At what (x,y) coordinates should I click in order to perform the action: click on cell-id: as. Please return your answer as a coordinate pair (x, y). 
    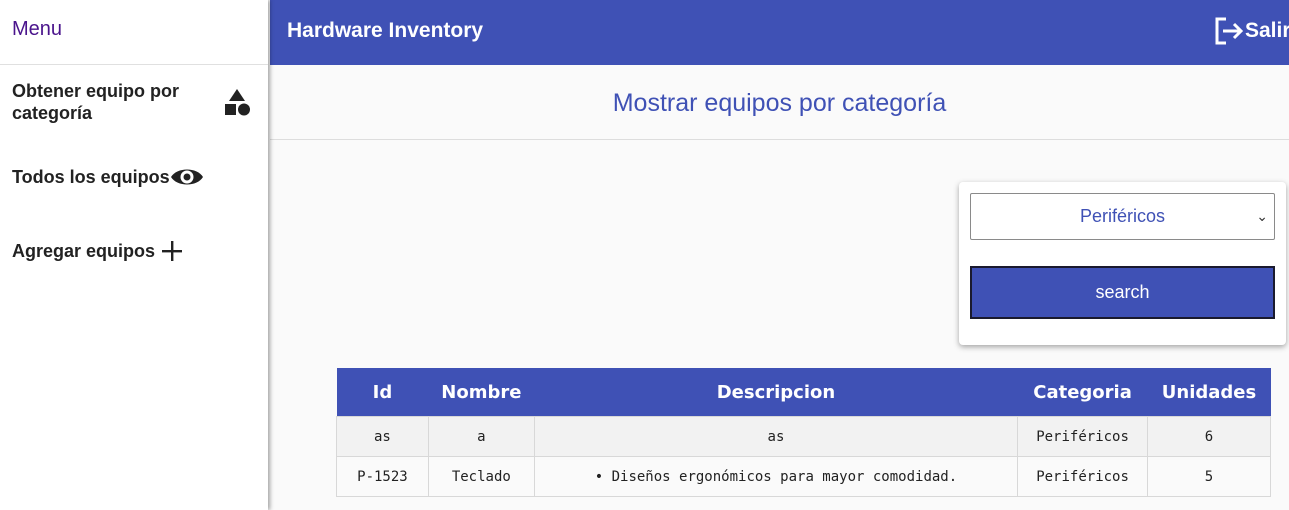
    Looking at the image, I should click on (382, 436).